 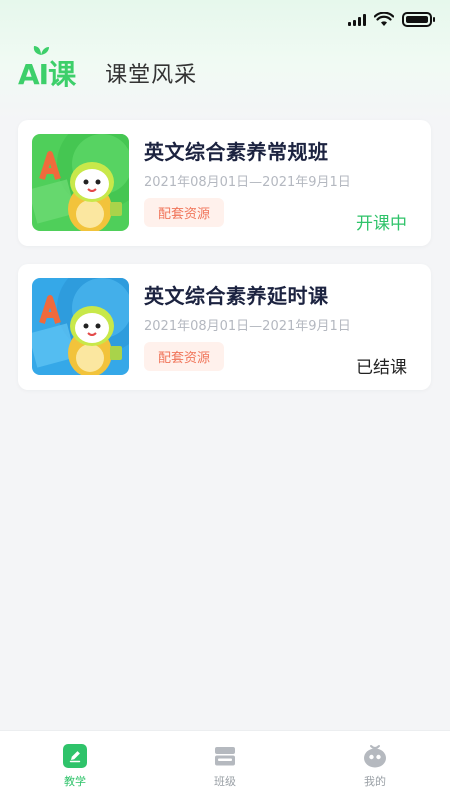 I want to click on status-icons, so click(x=391, y=19).